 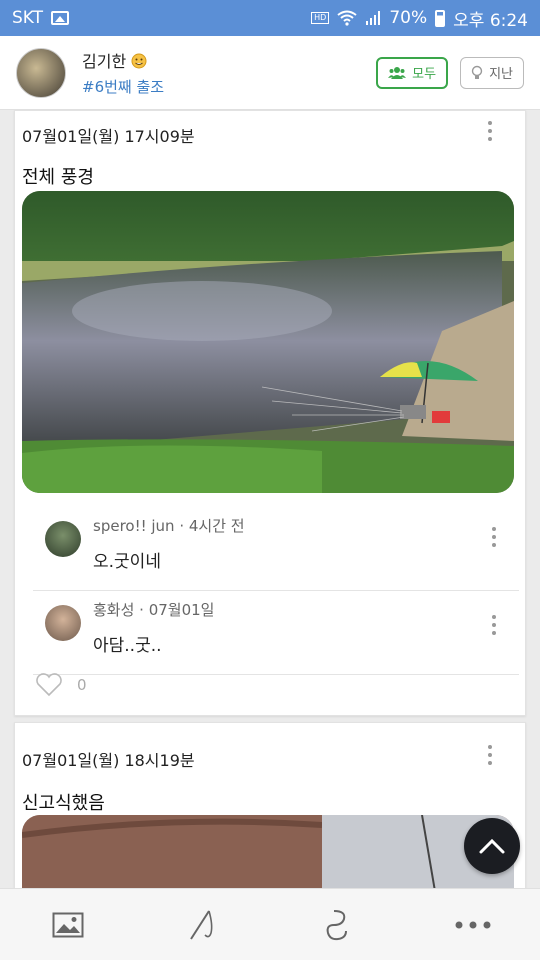 I want to click on comment-author: spero!! jun · 4시간 전, so click(x=169, y=526).